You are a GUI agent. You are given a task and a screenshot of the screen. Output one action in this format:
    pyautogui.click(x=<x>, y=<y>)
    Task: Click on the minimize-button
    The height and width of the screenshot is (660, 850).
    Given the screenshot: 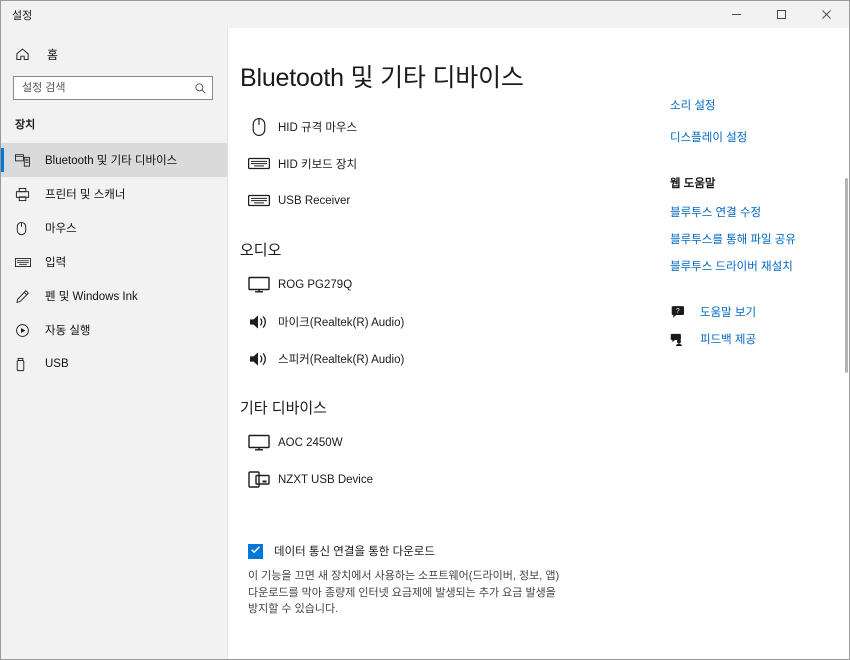 What is the action you would take?
    pyautogui.click(x=736, y=14)
    